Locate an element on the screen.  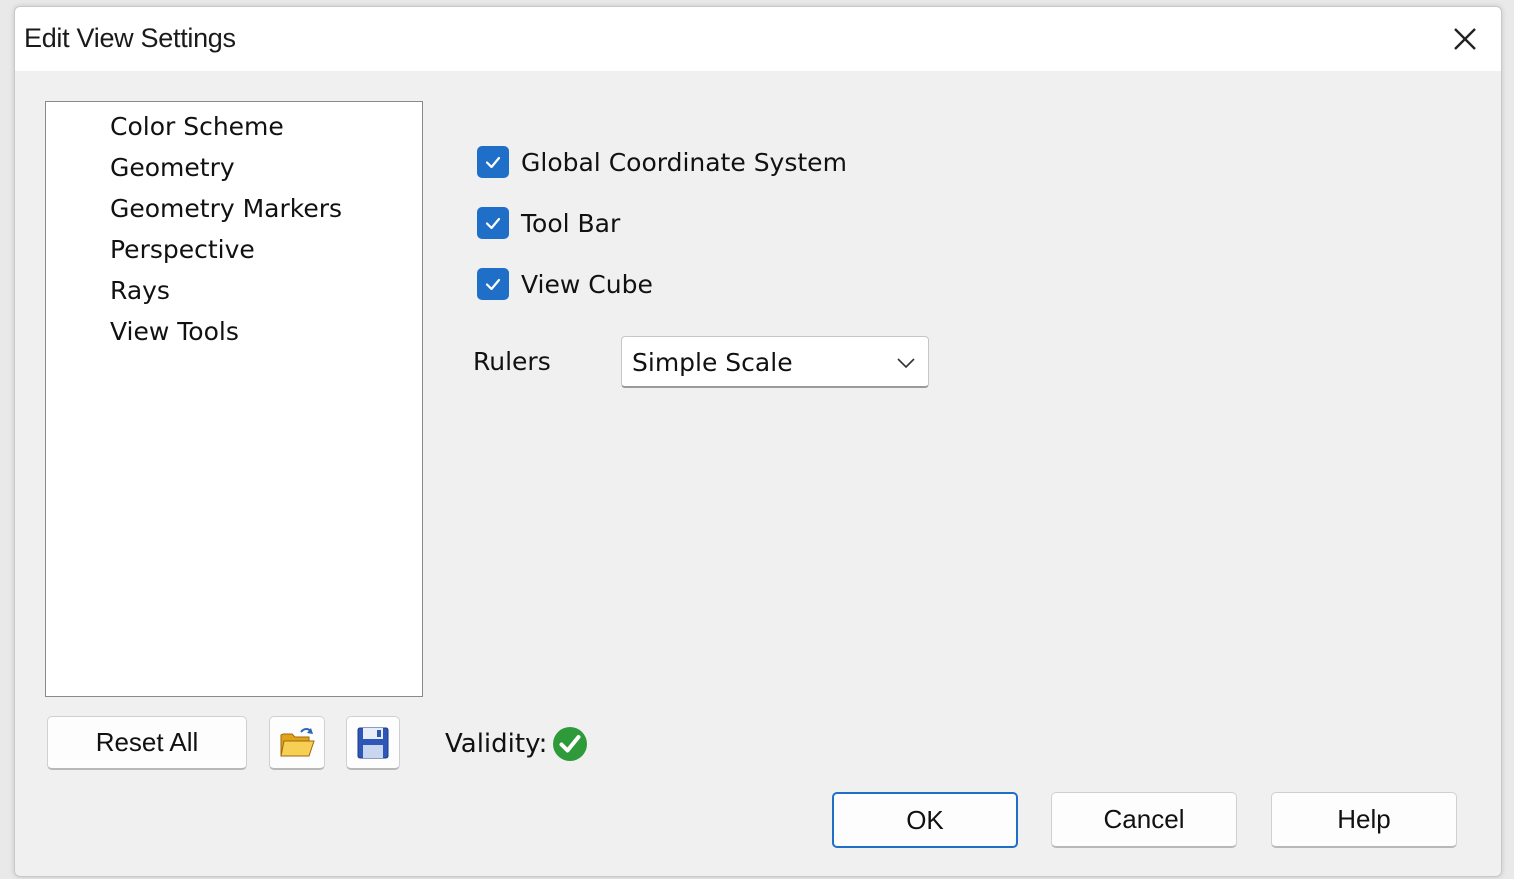
view-cube-checkbox is located at coordinates (493, 284).